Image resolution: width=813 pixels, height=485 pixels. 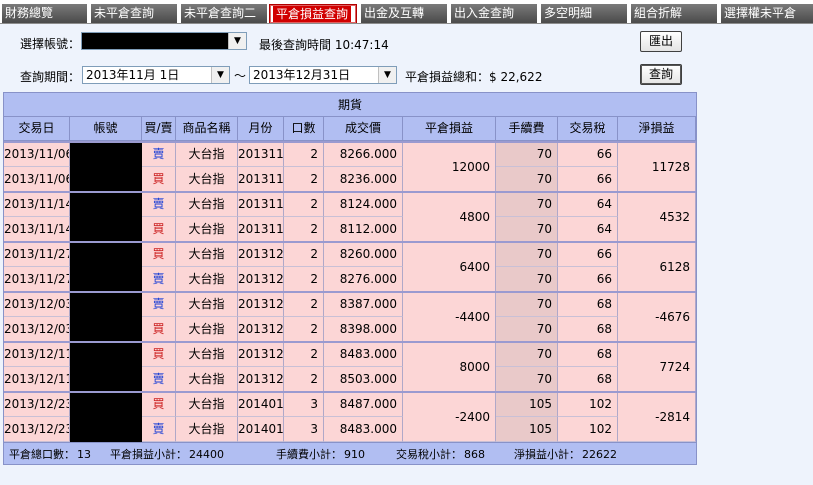 What do you see at coordinates (363, 229) in the screenshot?
I see `cell-fill-price: 8112.000` at bounding box center [363, 229].